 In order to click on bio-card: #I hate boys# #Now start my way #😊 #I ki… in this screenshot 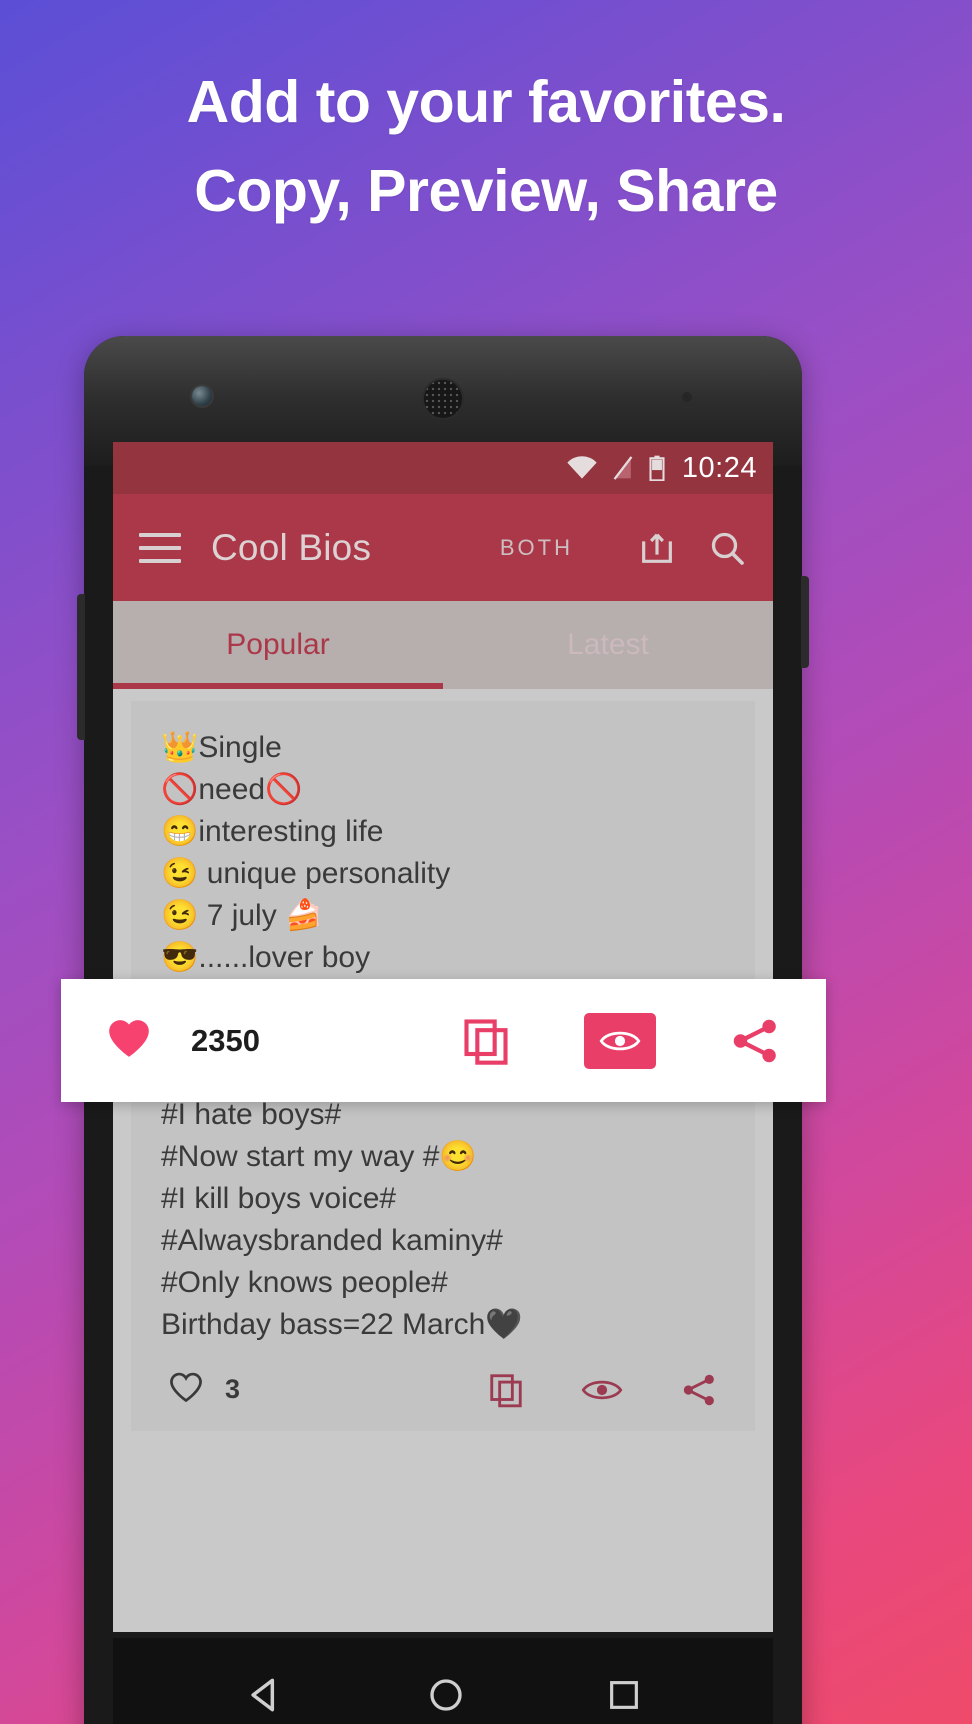, I will do `click(443, 1249)`.